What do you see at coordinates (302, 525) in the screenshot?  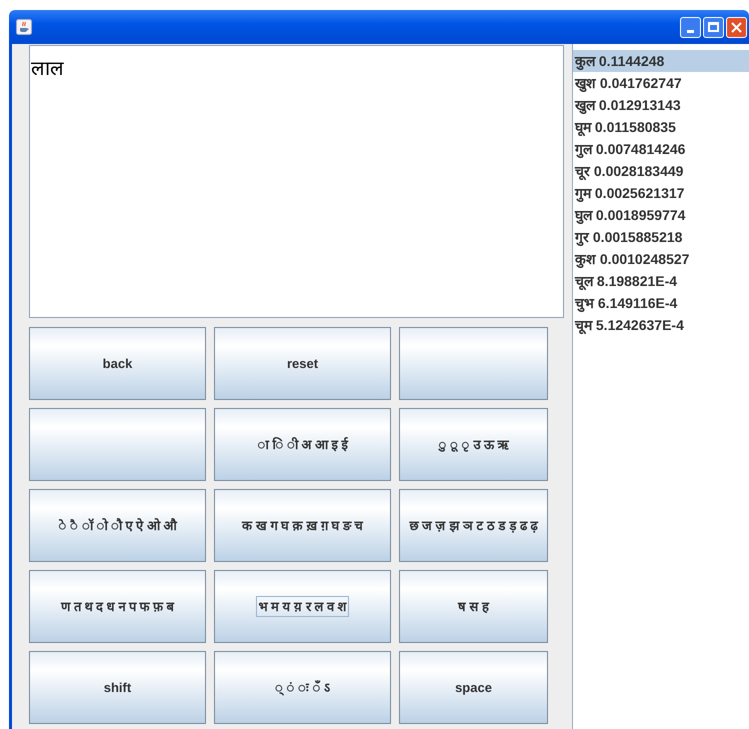 I see `key-button: क ख ग घ क़ ख़ ग़ घ ङ च` at bounding box center [302, 525].